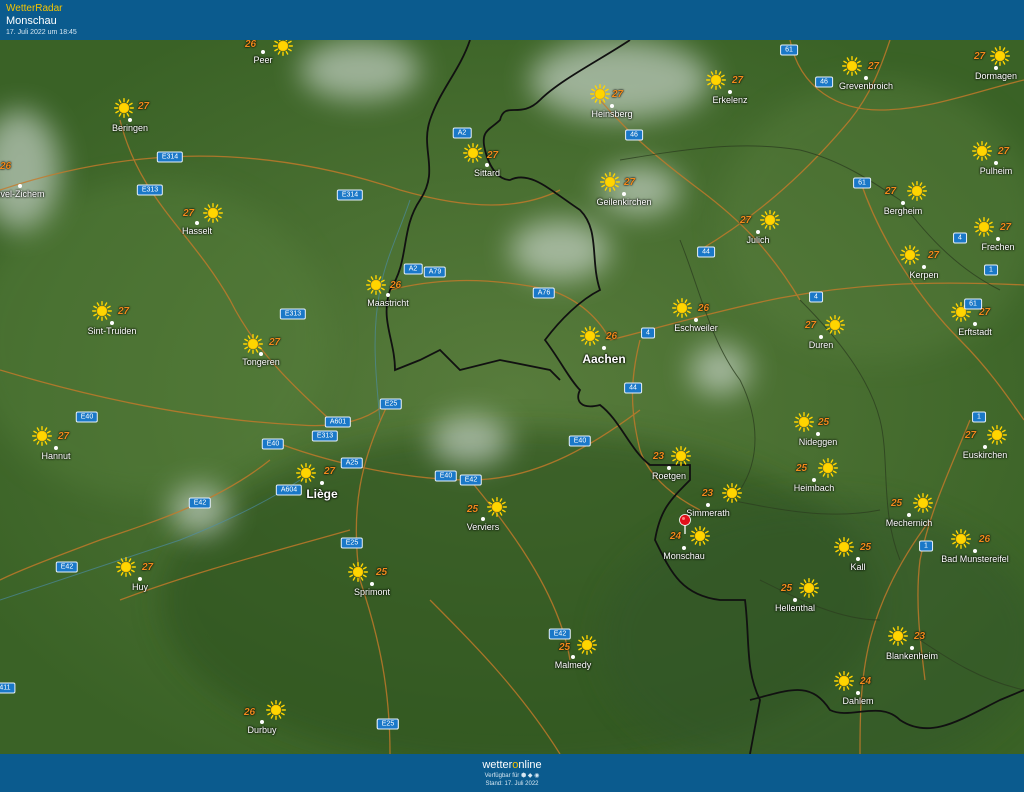 This screenshot has height=792, width=1024. Describe the element at coordinates (322, 494) in the screenshot. I see `city-name: Liège` at that location.